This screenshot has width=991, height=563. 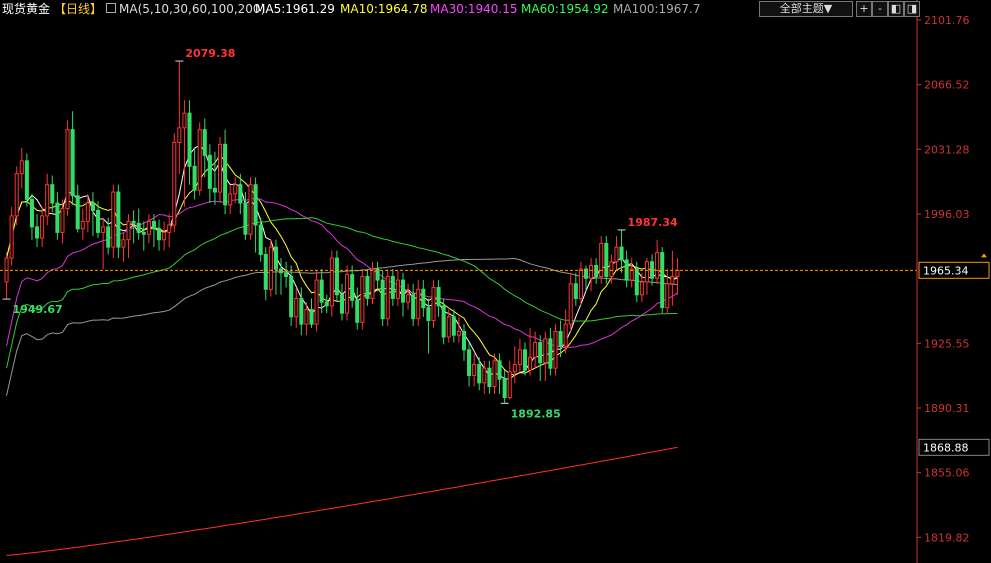 I want to click on ma-indicator-icon, so click(x=111, y=8).